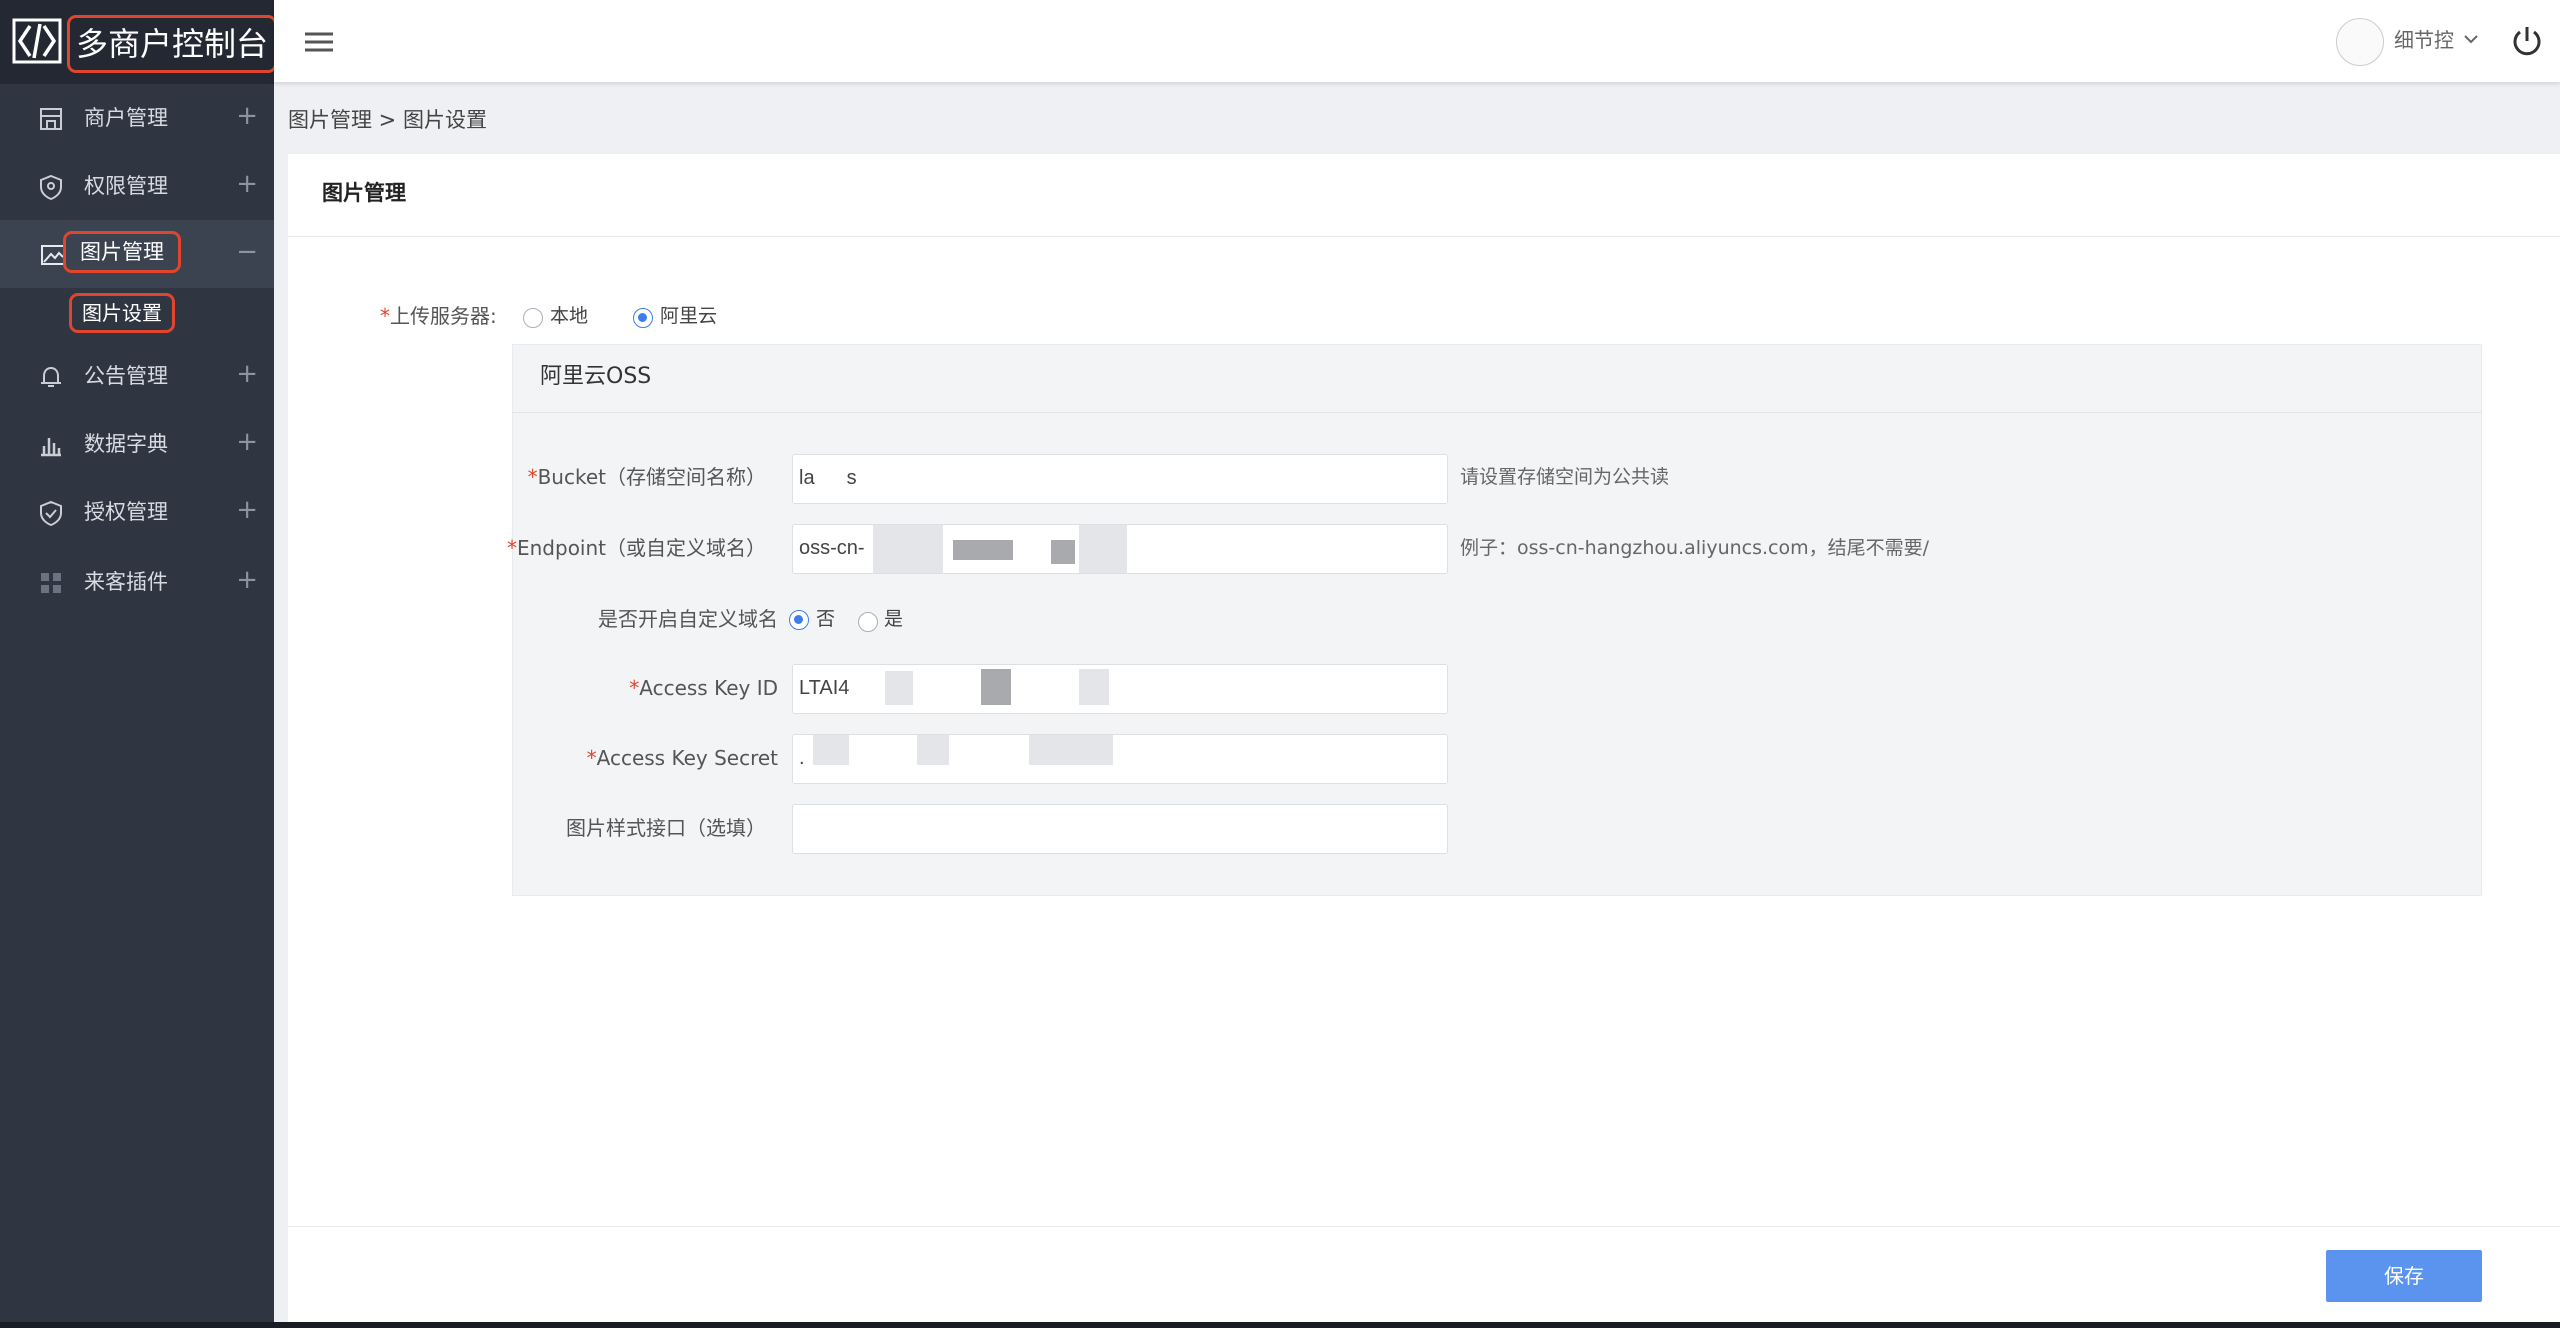 The width and height of the screenshot is (2560, 1328). I want to click on sidebar-item-announcement: 公告管理 +, so click(137, 376).